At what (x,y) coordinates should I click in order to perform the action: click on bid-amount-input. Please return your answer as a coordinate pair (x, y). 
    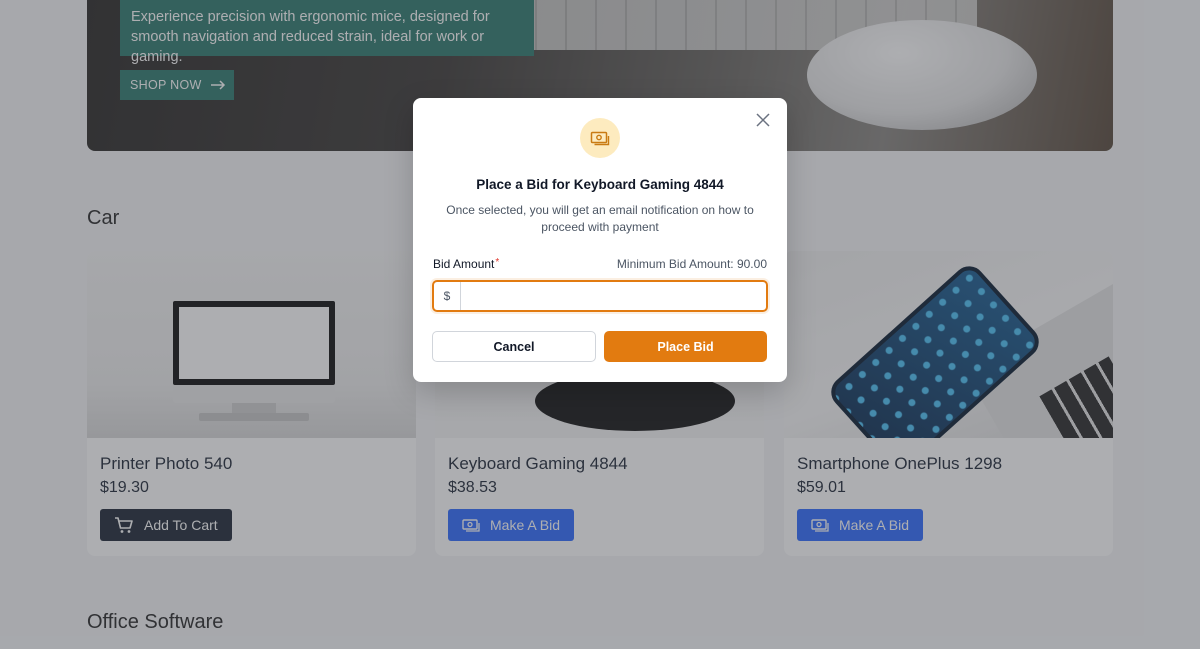
    Looking at the image, I should click on (613, 296).